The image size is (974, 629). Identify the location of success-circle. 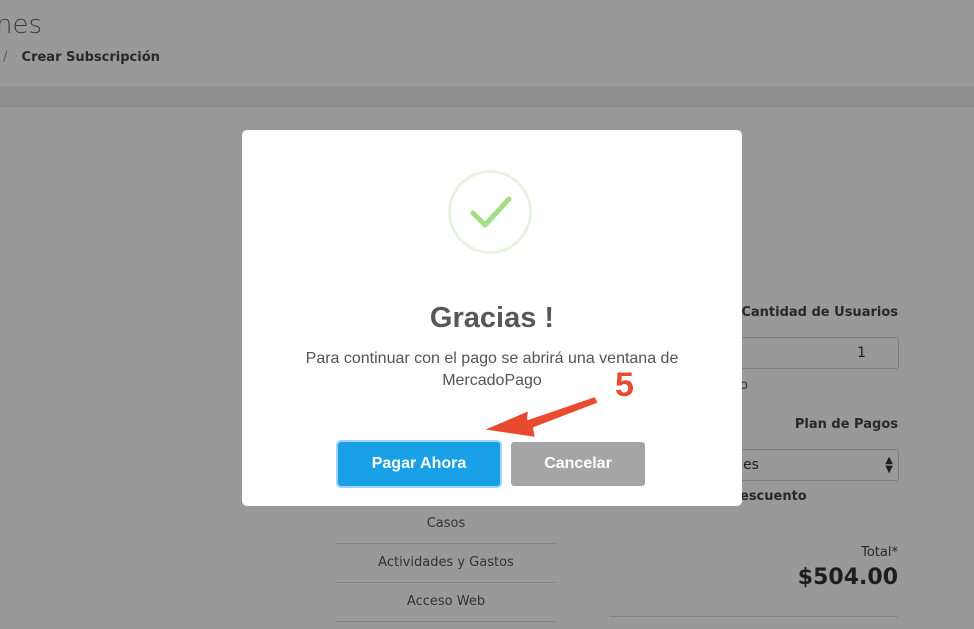
(490, 212).